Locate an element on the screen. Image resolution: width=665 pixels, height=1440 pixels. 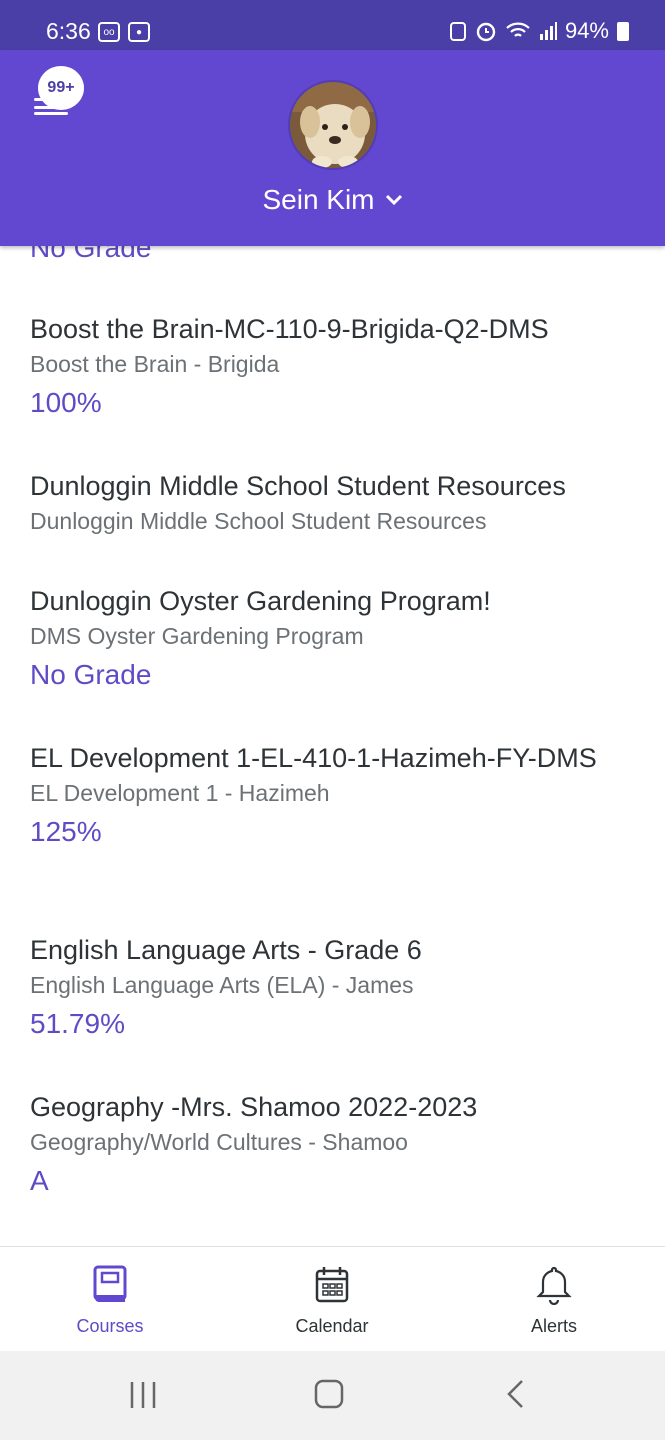
status-bar: 6:36 oo ● 94% is located at coordinates (332, 25).